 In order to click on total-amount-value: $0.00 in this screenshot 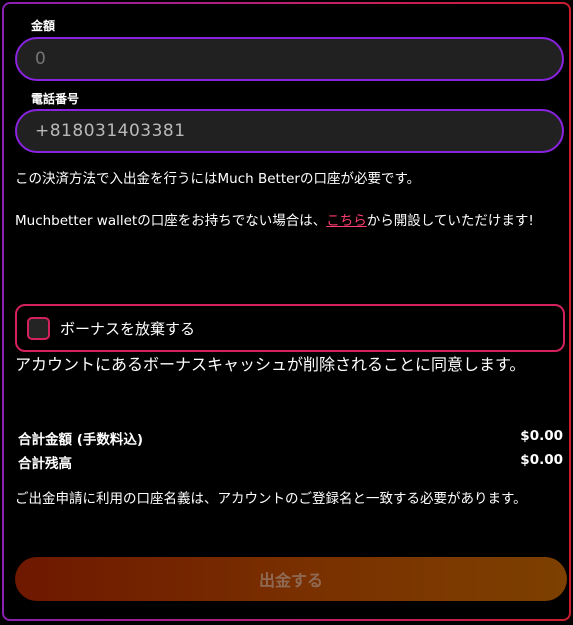, I will do `click(541, 436)`.